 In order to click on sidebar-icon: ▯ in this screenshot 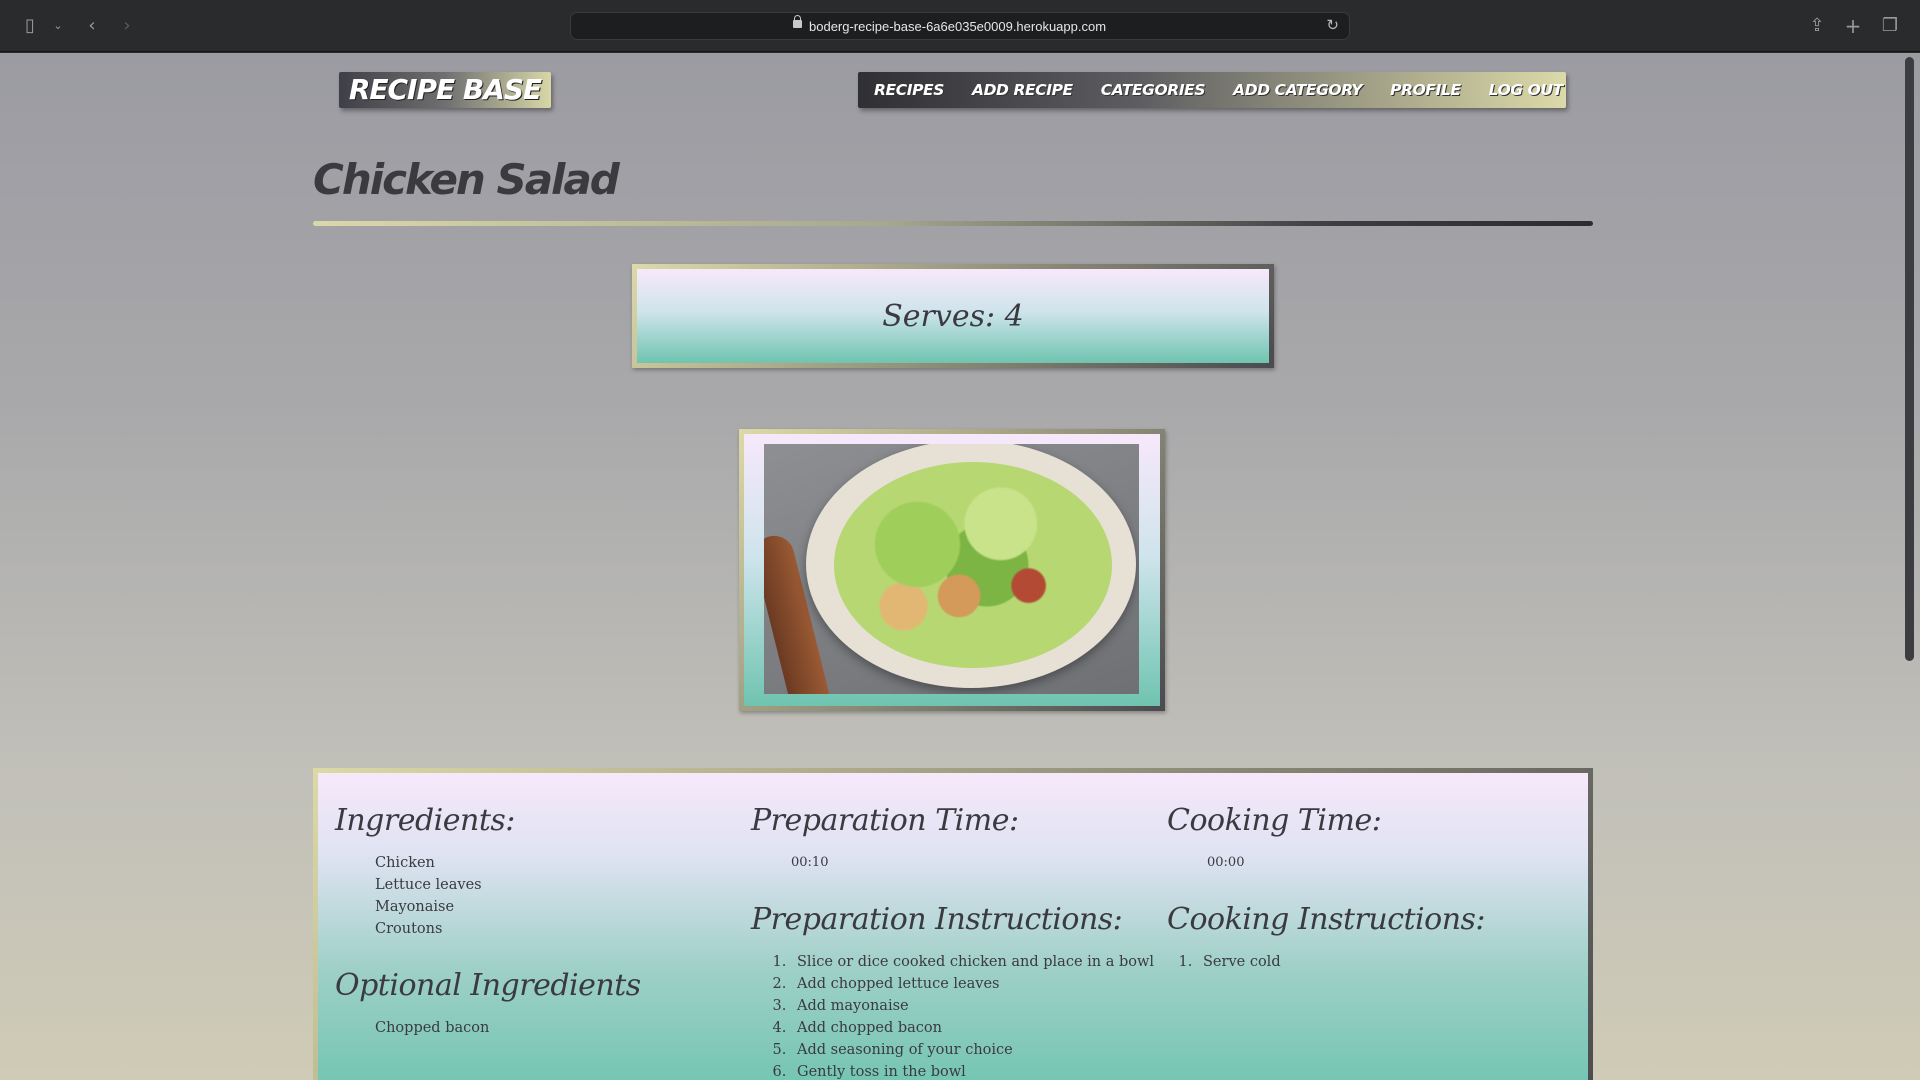, I will do `click(30, 26)`.